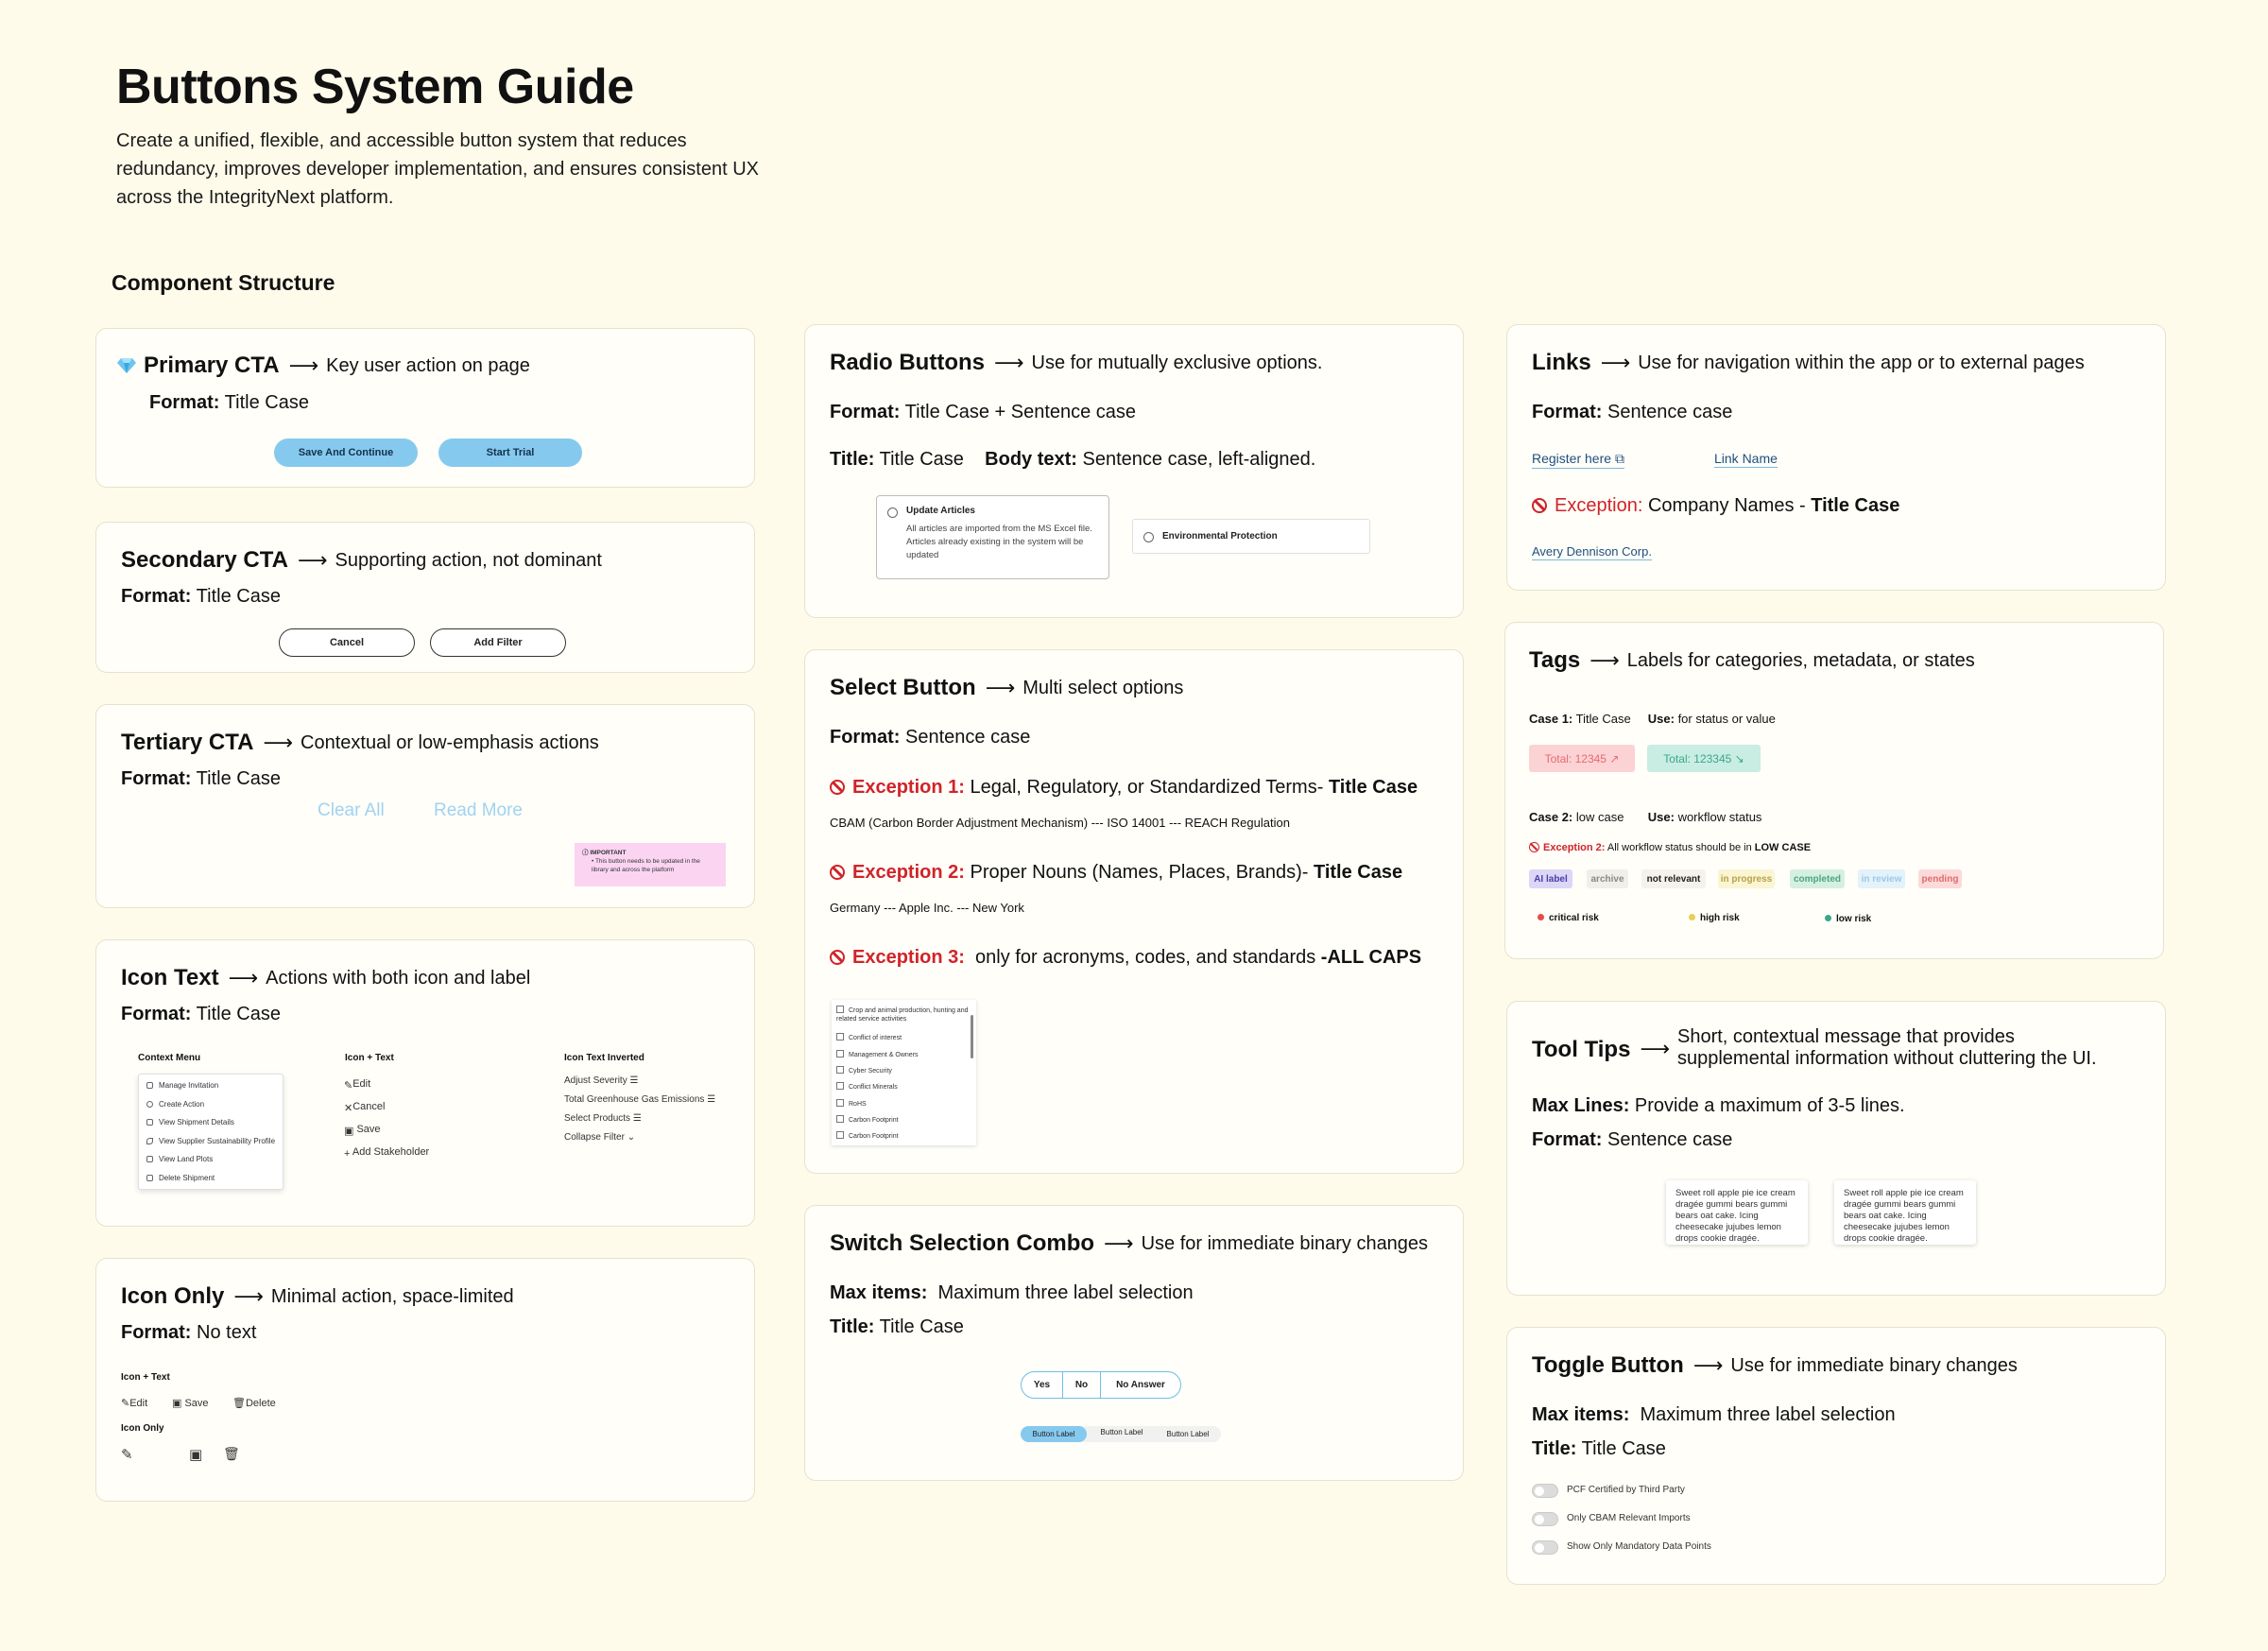 This screenshot has height=1651, width=2268. What do you see at coordinates (1082, 1385) in the screenshot?
I see `segment-no: No` at bounding box center [1082, 1385].